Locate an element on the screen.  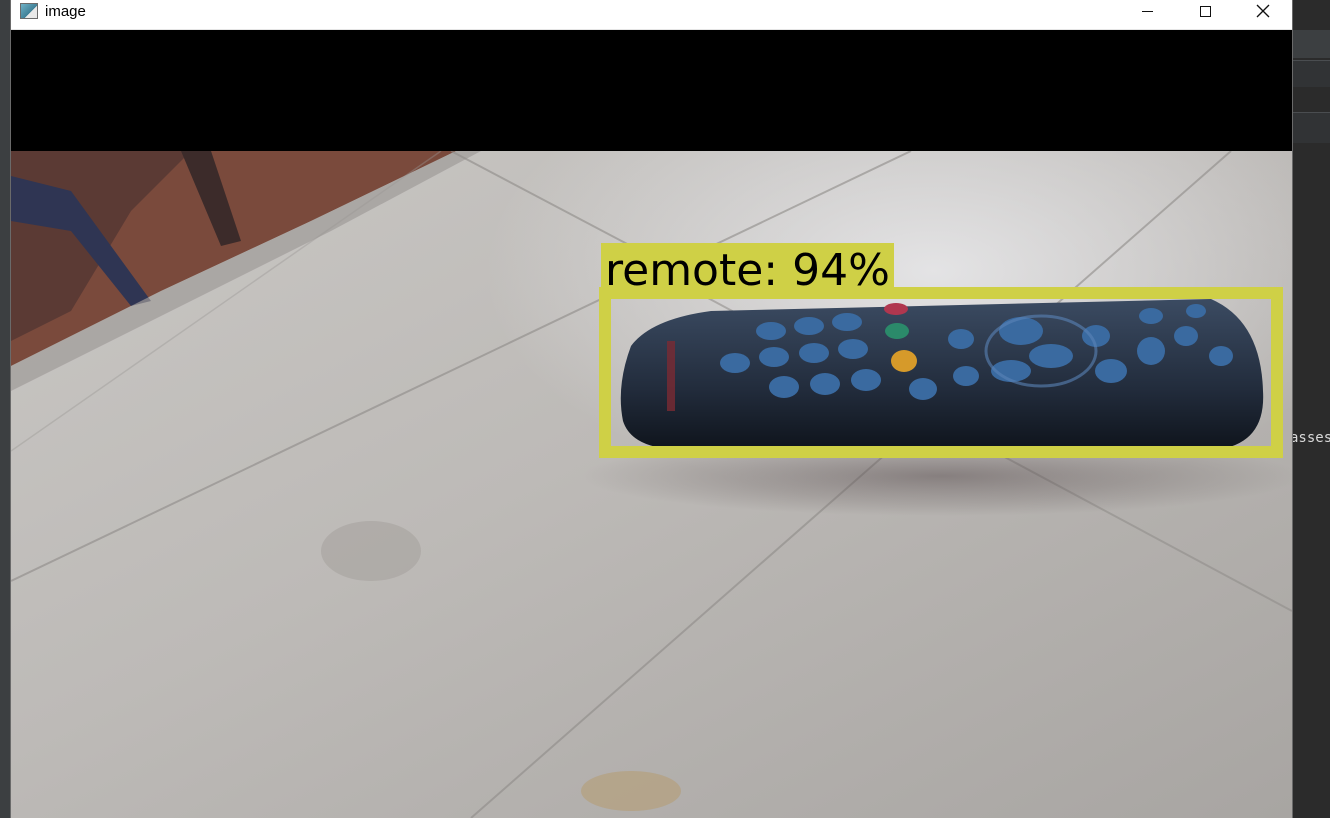
background-panel-header is located at coordinates (1311, 127).